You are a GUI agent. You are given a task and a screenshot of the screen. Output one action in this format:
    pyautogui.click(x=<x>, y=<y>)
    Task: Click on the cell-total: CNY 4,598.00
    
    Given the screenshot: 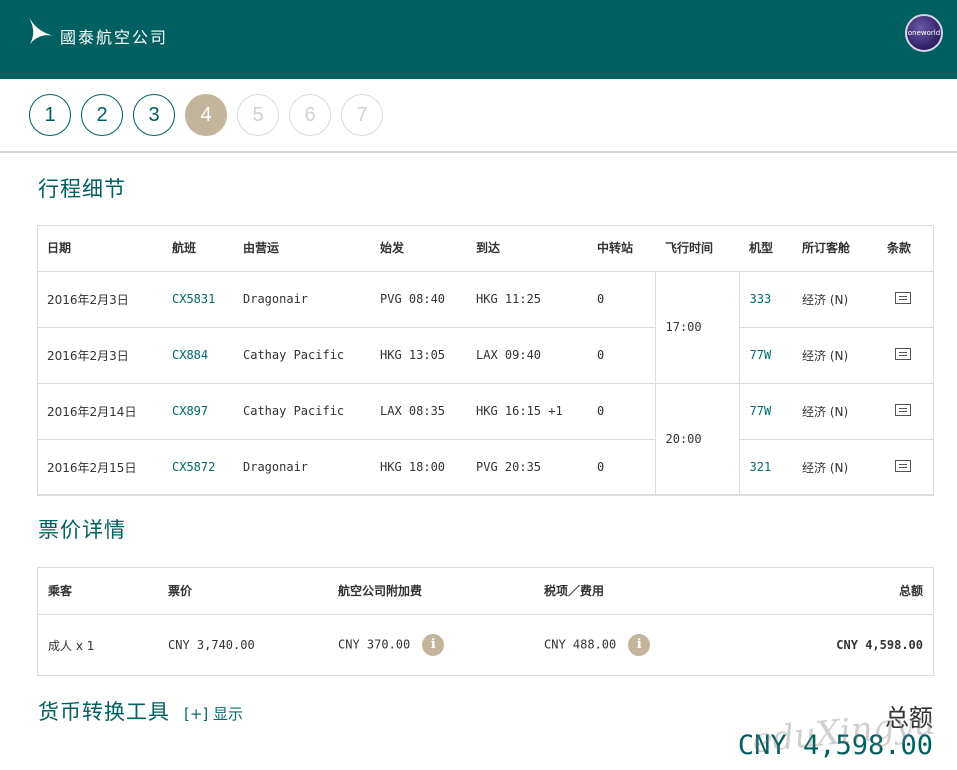 What is the action you would take?
    pyautogui.click(x=879, y=645)
    